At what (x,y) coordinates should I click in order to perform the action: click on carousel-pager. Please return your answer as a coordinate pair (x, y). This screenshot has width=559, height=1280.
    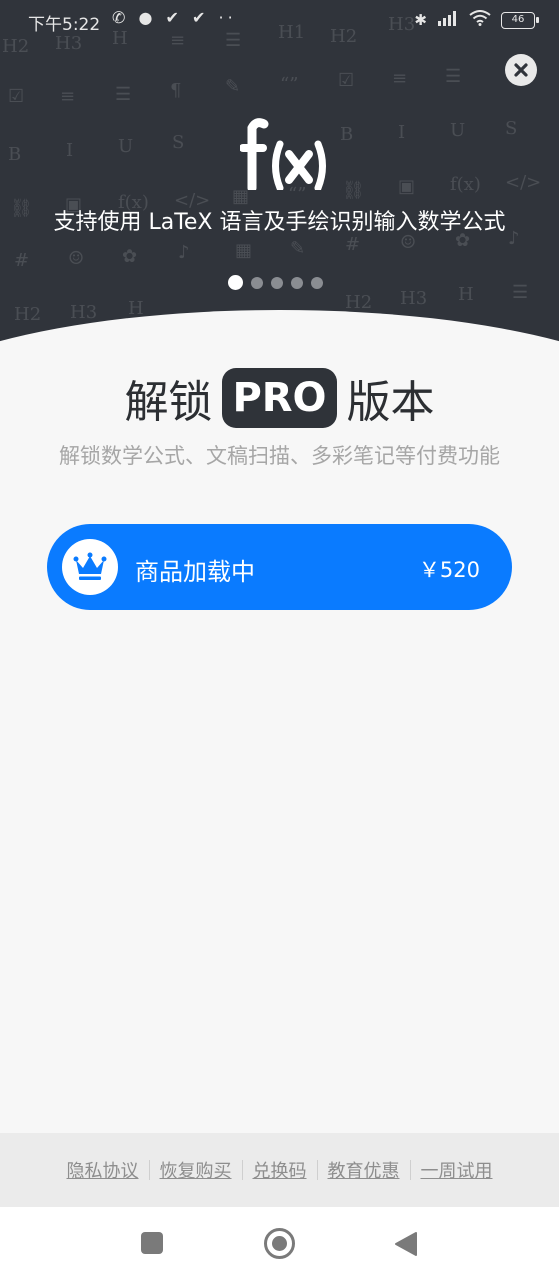
    Looking at the image, I should click on (275, 282).